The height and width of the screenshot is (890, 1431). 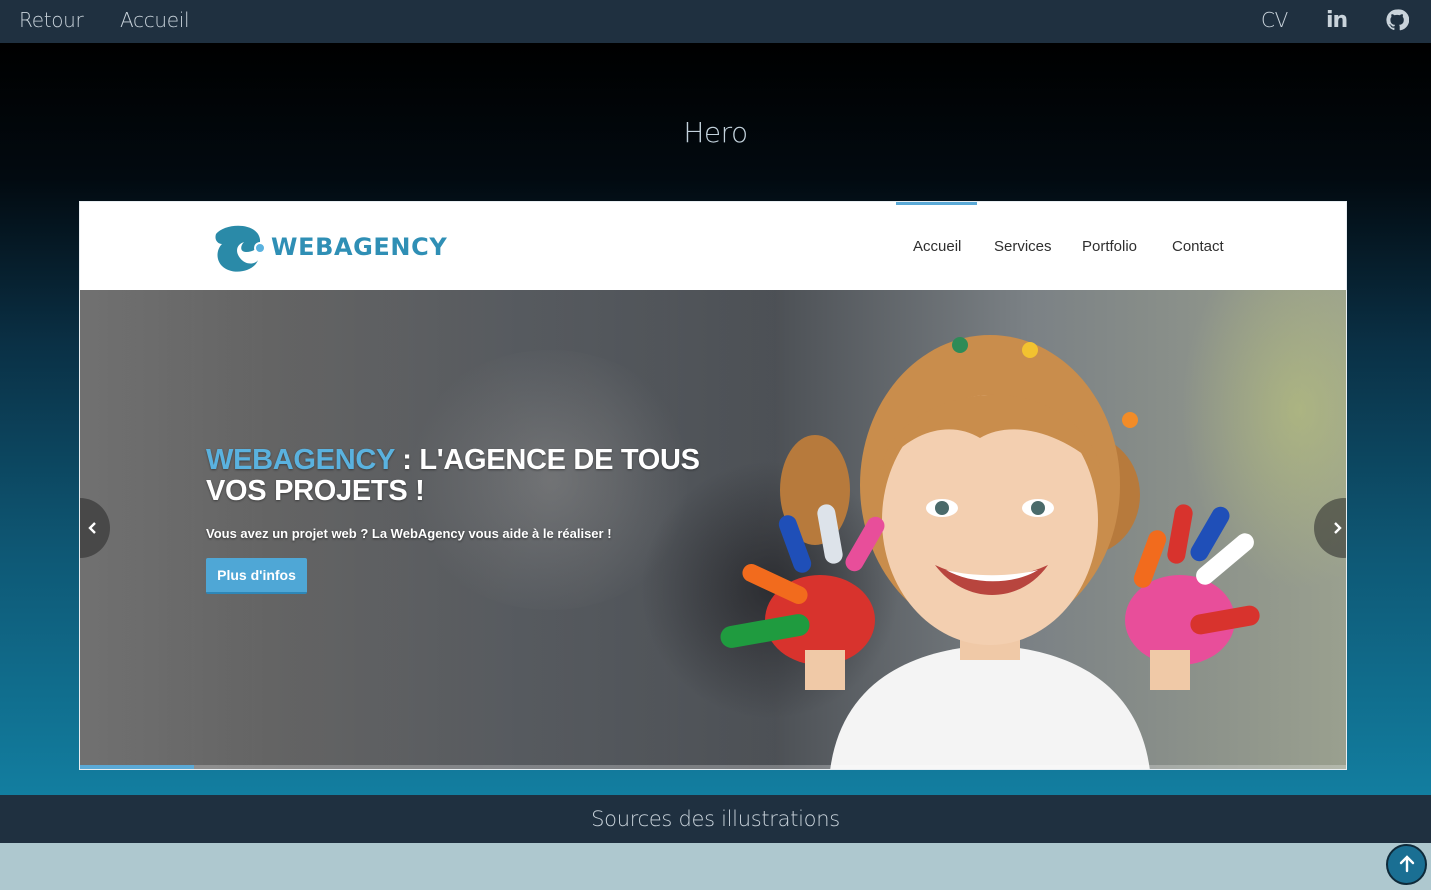 I want to click on scroll-to-top-button, so click(x=1406, y=864).